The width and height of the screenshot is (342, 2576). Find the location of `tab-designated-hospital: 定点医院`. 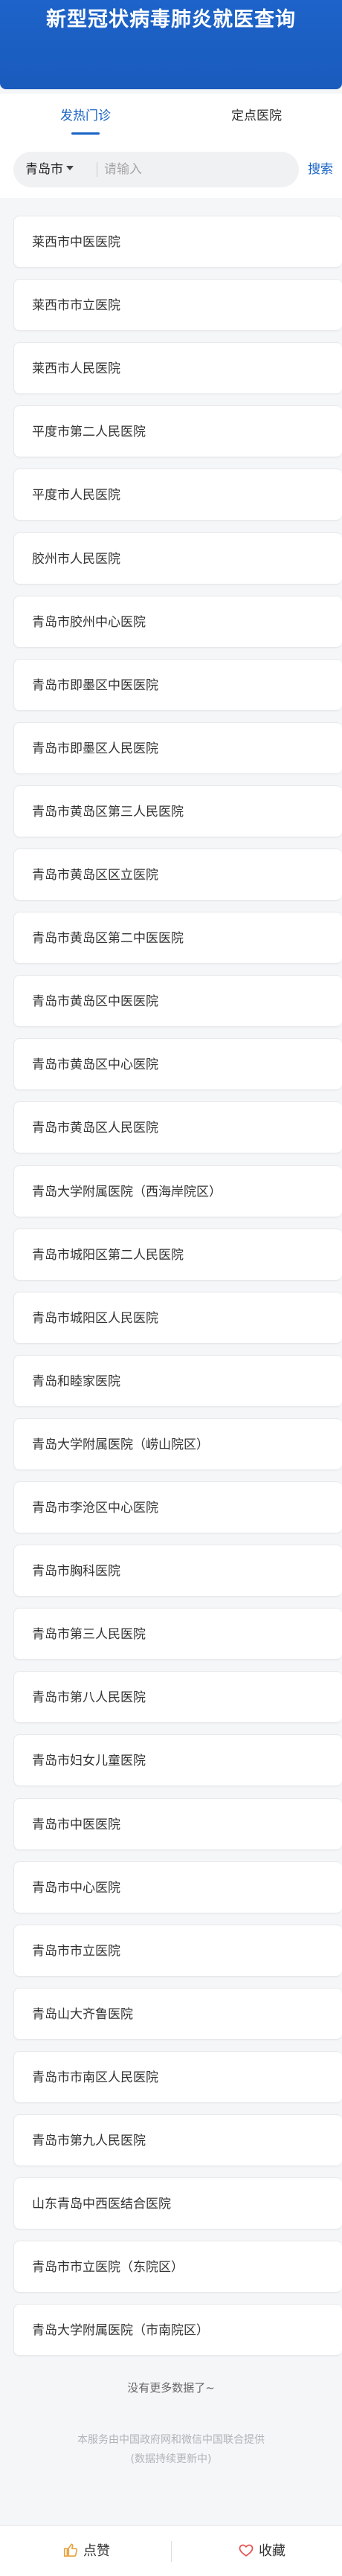

tab-designated-hospital: 定点医院 is located at coordinates (256, 116).